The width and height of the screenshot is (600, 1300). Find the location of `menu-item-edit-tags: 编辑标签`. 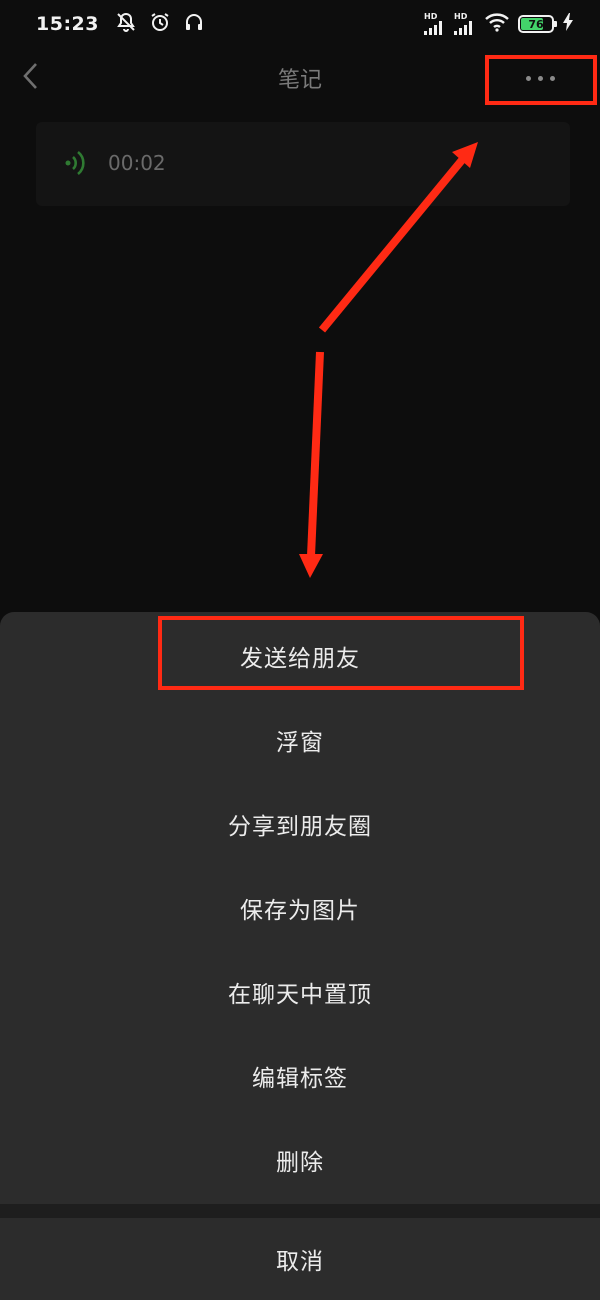

menu-item-edit-tags: 编辑标签 is located at coordinates (300, 1076).